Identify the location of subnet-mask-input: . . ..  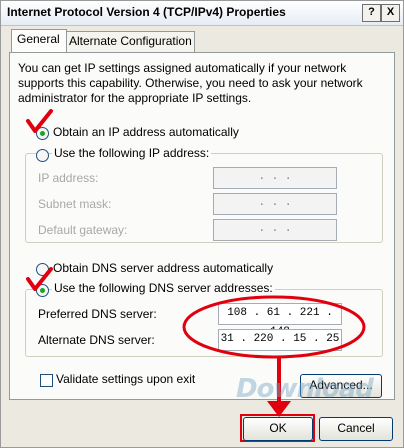
(275, 204).